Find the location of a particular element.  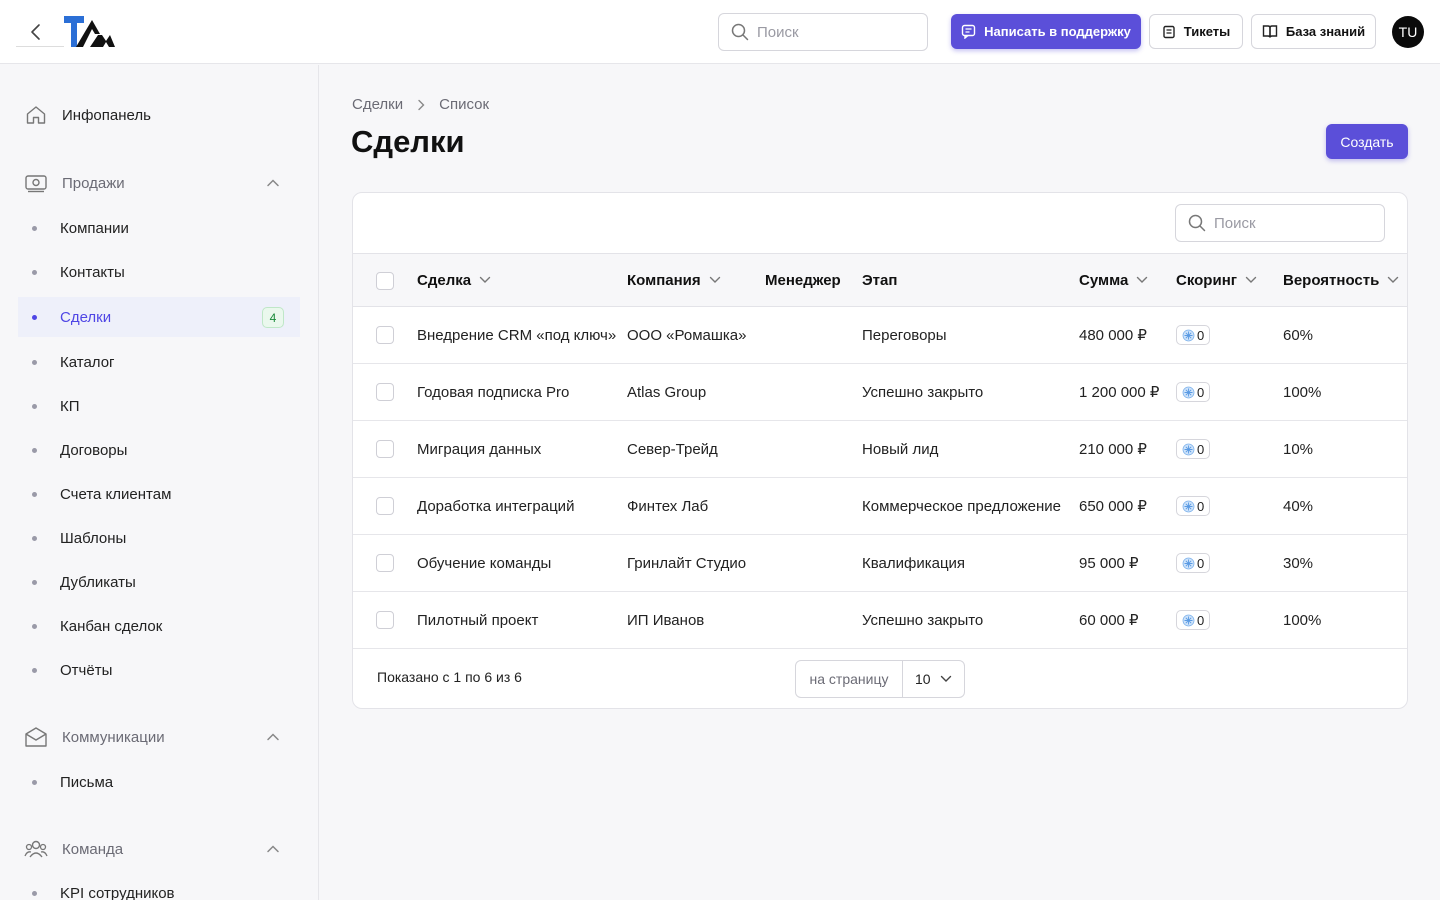

column-amount-label: Сумма is located at coordinates (1104, 280).